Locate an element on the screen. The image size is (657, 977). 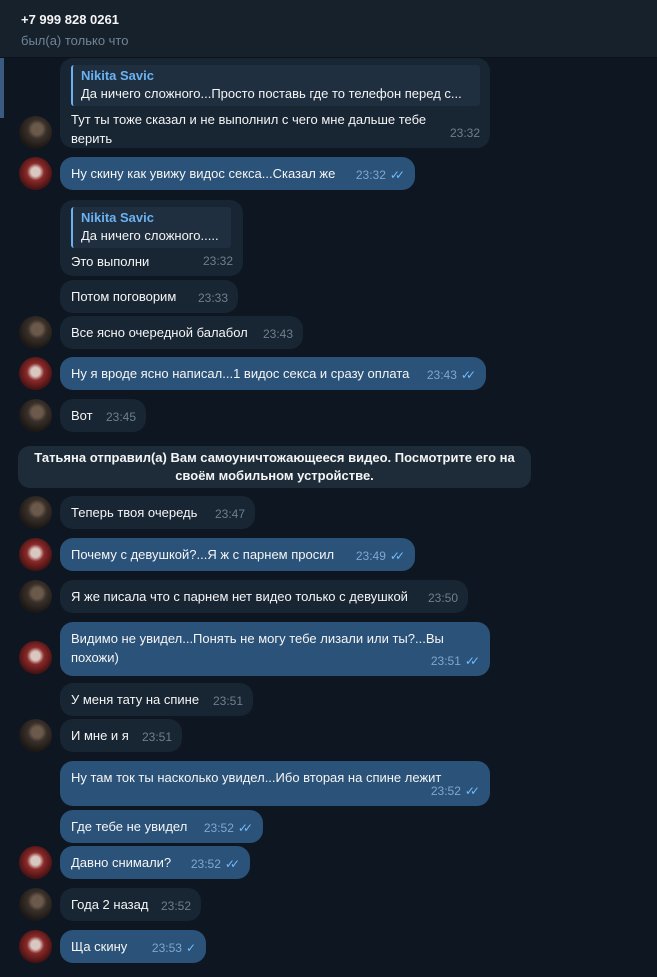
check-icon: ✓ is located at coordinates (190, 948).